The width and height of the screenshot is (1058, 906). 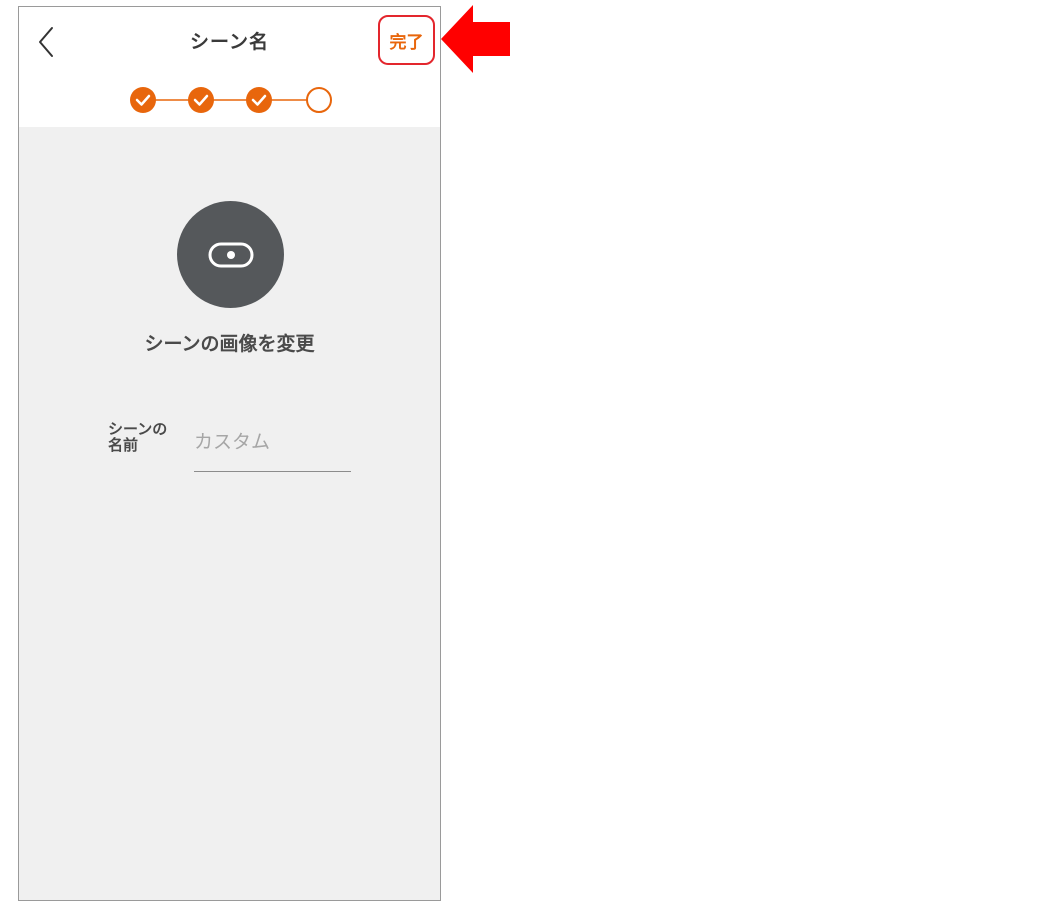 I want to click on scene-image-icon, so click(x=230, y=254).